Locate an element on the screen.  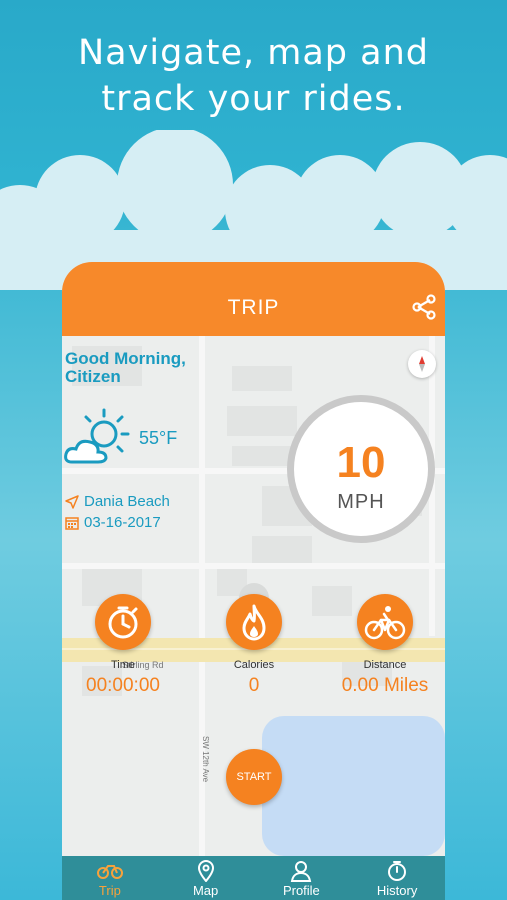
share-icon is located at coordinates (424, 307).